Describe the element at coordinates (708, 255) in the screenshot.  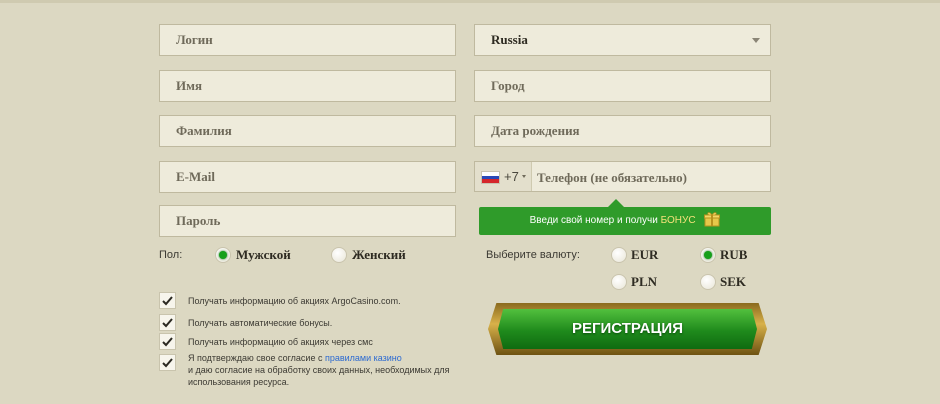
I see `currency-rub-radio` at that location.